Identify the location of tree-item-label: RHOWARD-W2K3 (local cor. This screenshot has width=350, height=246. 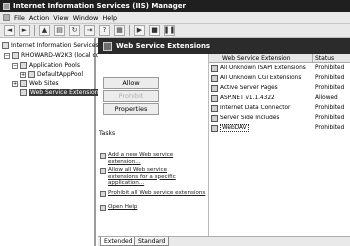
(61, 55).